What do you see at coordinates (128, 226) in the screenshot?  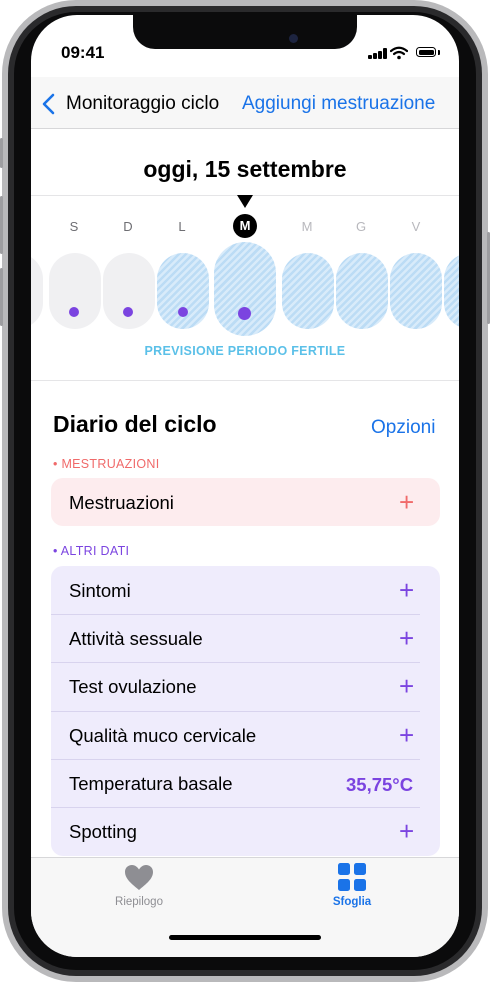 I see `day-letter-sun: D` at bounding box center [128, 226].